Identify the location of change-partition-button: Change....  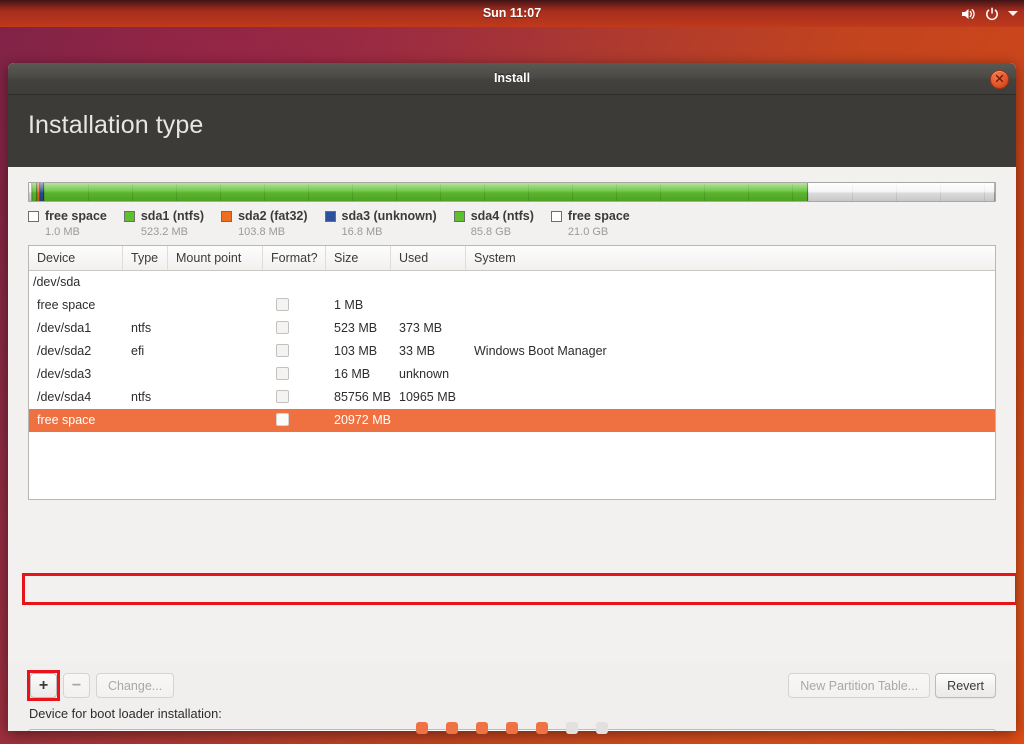
(135, 685).